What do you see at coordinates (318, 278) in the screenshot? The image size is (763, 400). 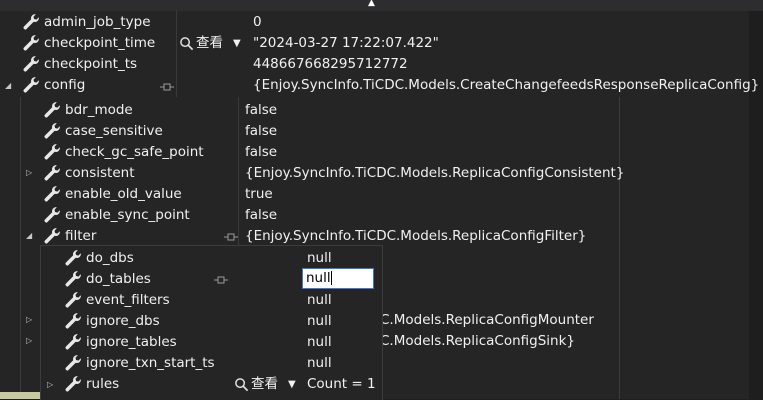 I see `edit-field-text: null` at bounding box center [318, 278].